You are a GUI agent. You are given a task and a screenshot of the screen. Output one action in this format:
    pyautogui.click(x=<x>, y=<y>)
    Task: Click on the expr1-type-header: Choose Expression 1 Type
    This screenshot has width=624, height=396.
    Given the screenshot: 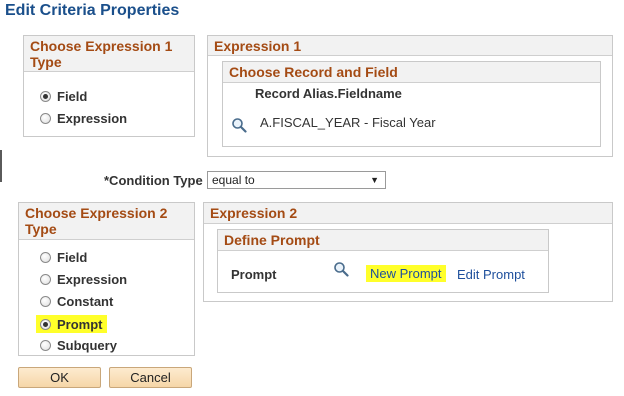 What is the action you would take?
    pyautogui.click(x=109, y=54)
    